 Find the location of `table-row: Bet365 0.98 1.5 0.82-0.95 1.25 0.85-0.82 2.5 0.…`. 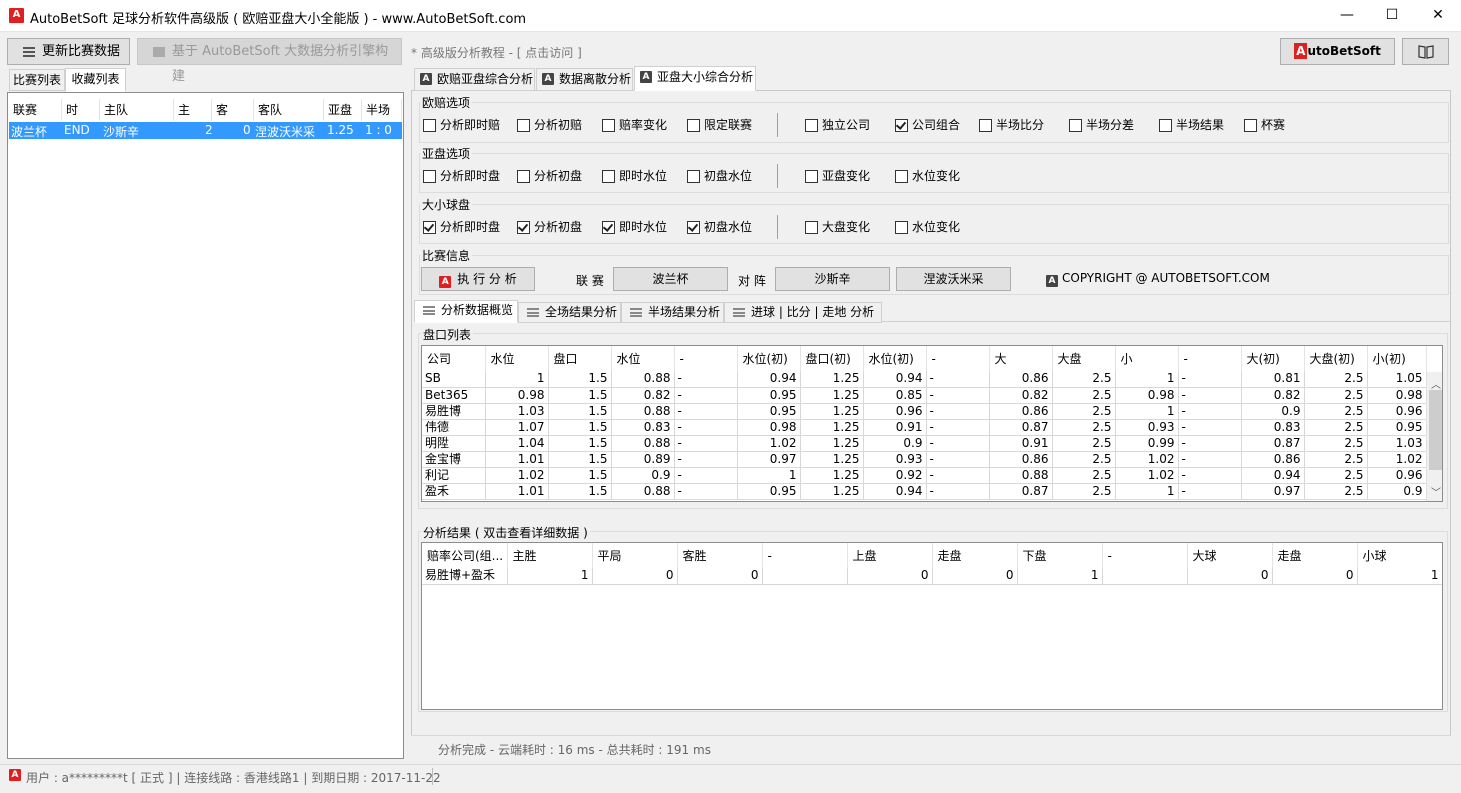

table-row: Bet365 0.98 1.5 0.82-0.95 1.25 0.85-0.82 2.5 0.… is located at coordinates (924, 395).